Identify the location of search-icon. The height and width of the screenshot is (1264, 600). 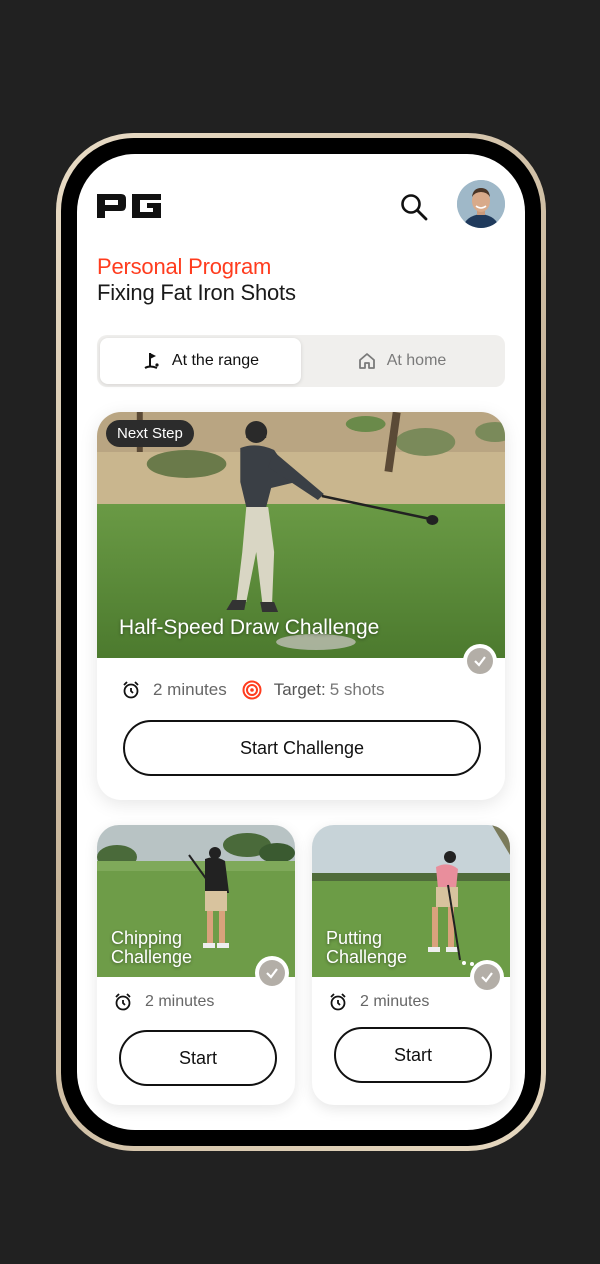
(414, 207).